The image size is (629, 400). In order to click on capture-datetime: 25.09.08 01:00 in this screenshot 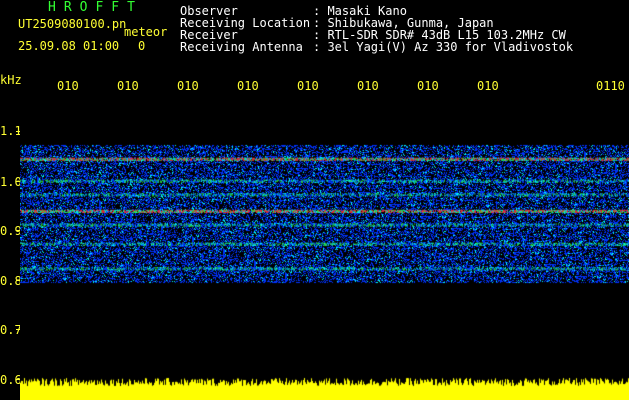, I will do `click(69, 46)`.